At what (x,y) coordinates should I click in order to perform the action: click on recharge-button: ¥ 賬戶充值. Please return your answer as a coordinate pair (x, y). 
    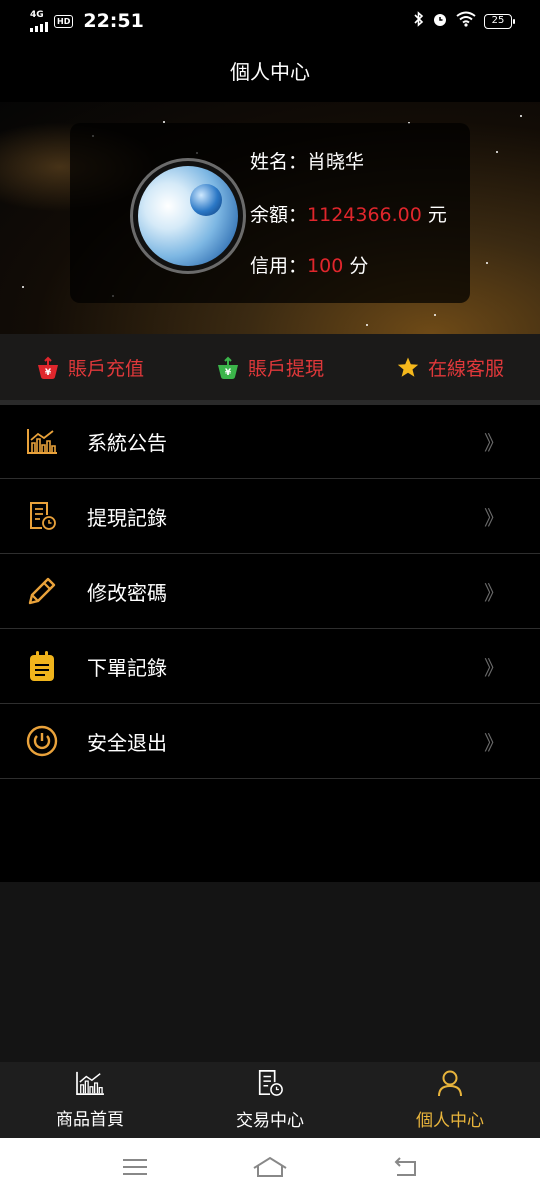
    Looking at the image, I should click on (90, 367).